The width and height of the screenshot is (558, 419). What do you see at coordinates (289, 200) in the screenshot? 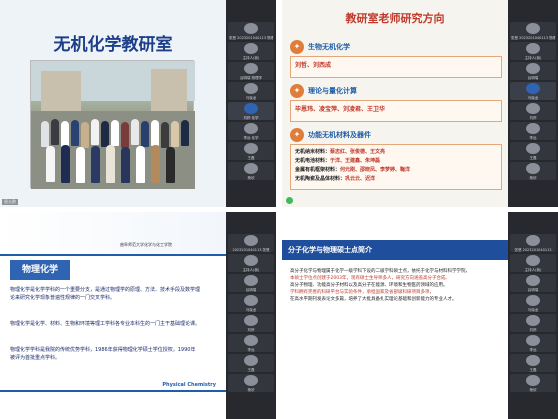
I see `mic-icon` at bounding box center [289, 200].